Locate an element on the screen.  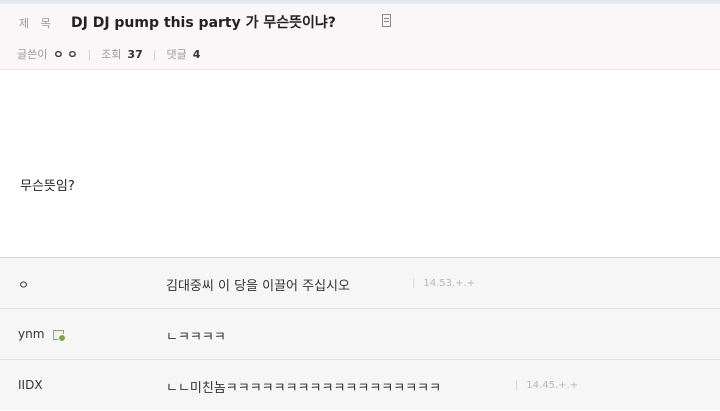
comment-row: IIDX ㄴㄴ미친놈ㅋㅋㅋㅋㅋㅋㅋㅋㅋㅋㅋㅋㅋㅋㅋㅋㅋㅋ | 14.45.+.+ is located at coordinates (360, 384).